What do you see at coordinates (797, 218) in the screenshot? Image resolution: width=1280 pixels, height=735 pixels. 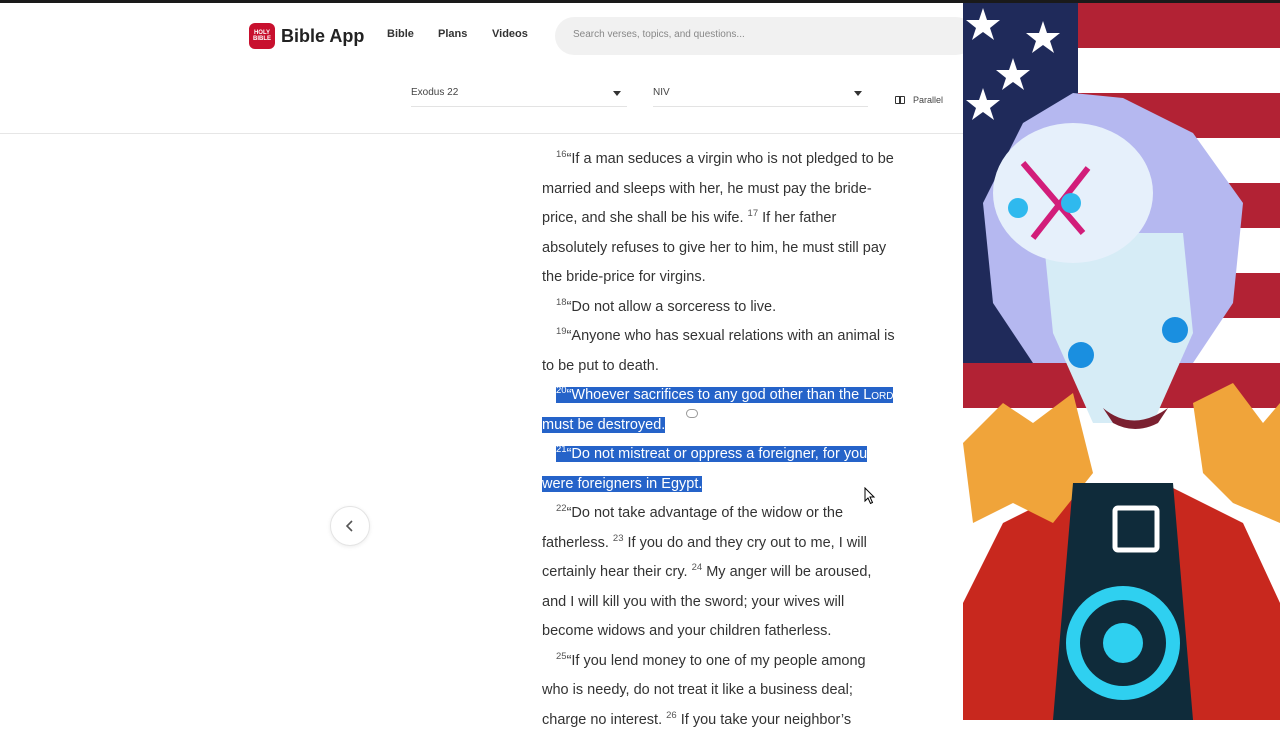 I see `verse-text: If her father` at bounding box center [797, 218].